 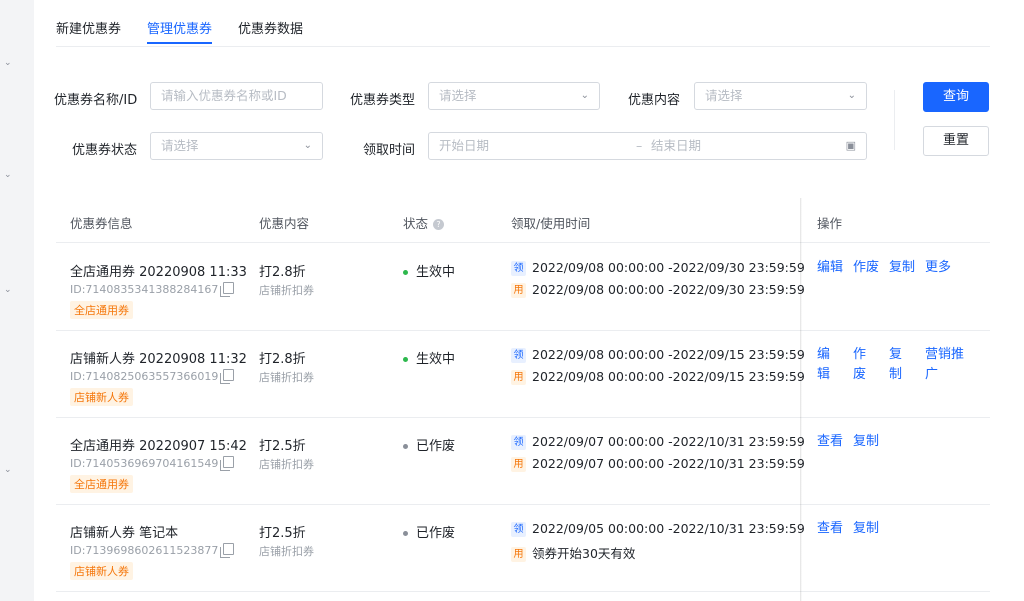 What do you see at coordinates (383, 100) in the screenshot?
I see `coupon-type-label: 优惠券类型` at bounding box center [383, 100].